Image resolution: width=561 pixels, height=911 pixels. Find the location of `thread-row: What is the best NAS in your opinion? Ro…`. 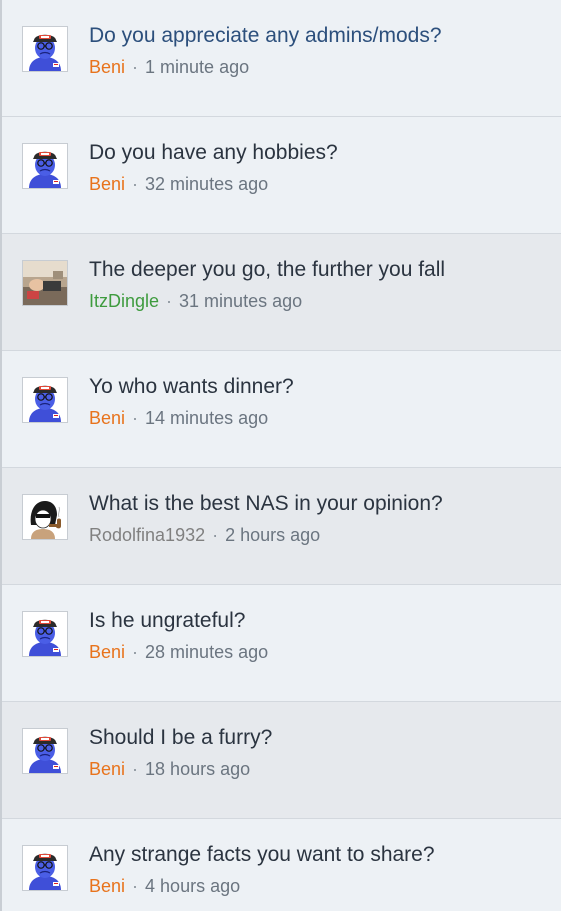

thread-row: What is the best NAS in your opinion? Ro… is located at coordinates (281, 526).